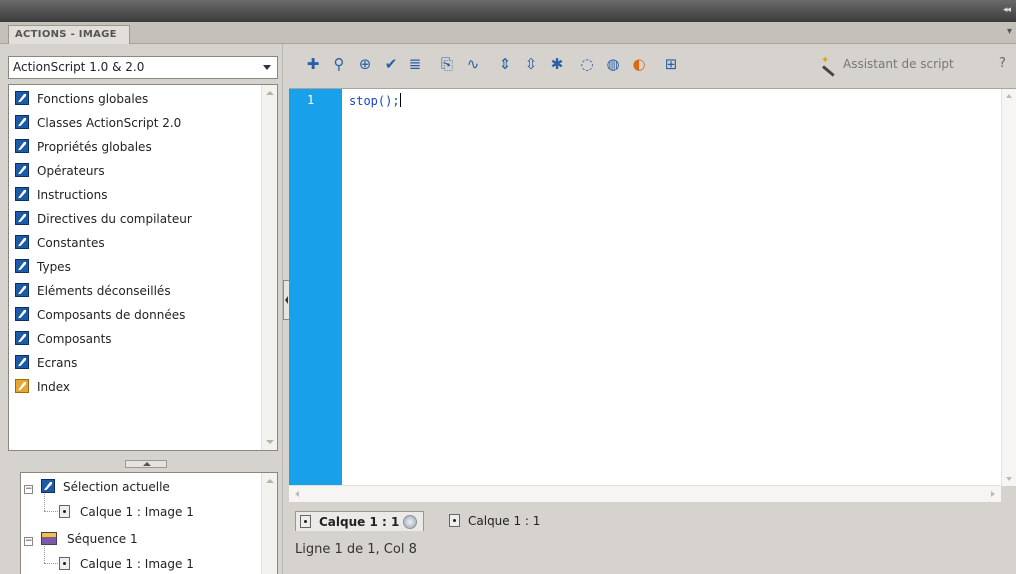  What do you see at coordinates (43, 267) in the screenshot?
I see `toolbox-item-types: Types` at bounding box center [43, 267].